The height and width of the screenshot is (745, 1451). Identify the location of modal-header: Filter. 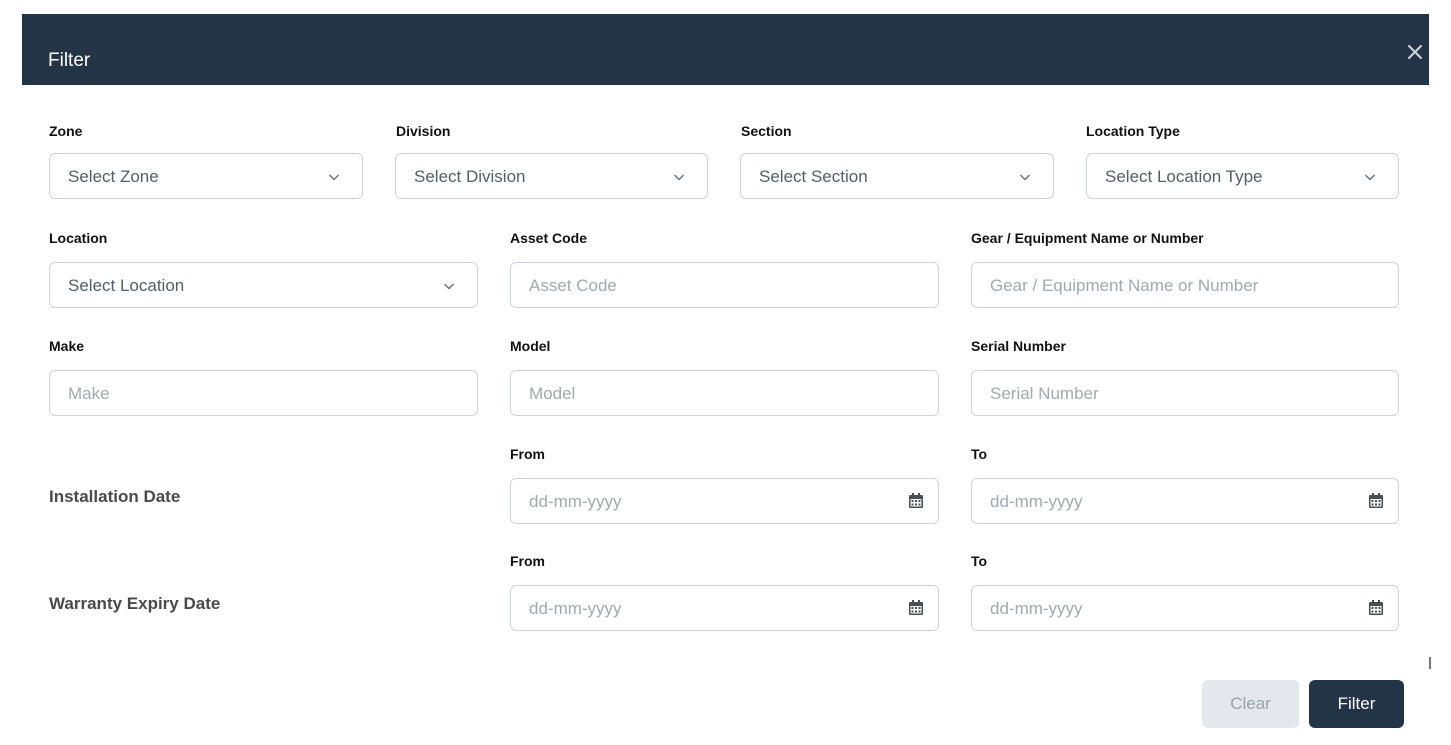
(725, 49).